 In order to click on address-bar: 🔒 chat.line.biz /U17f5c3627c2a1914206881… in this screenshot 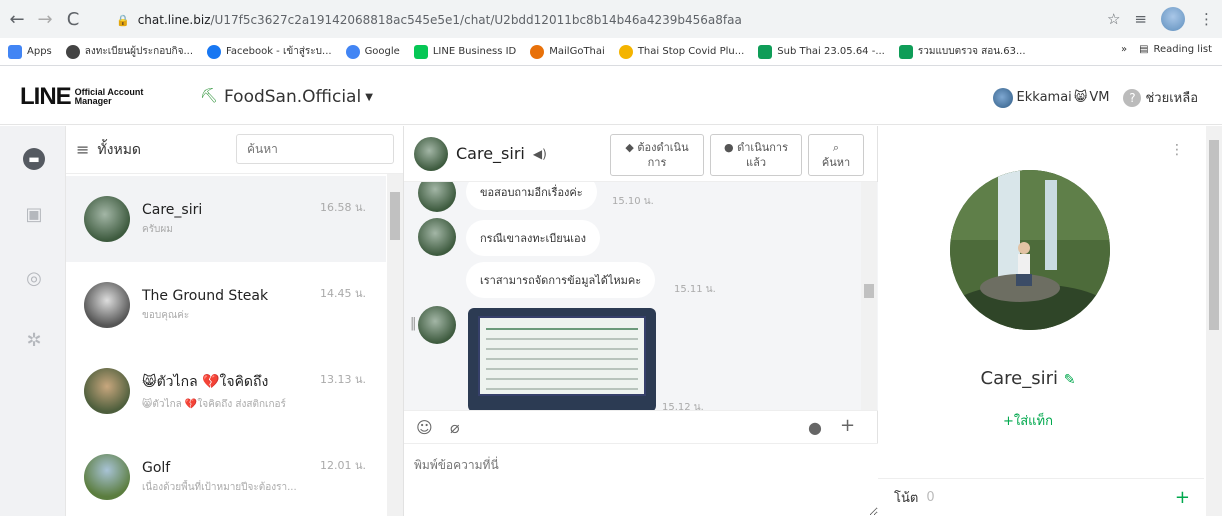, I will do `click(616, 20)`.